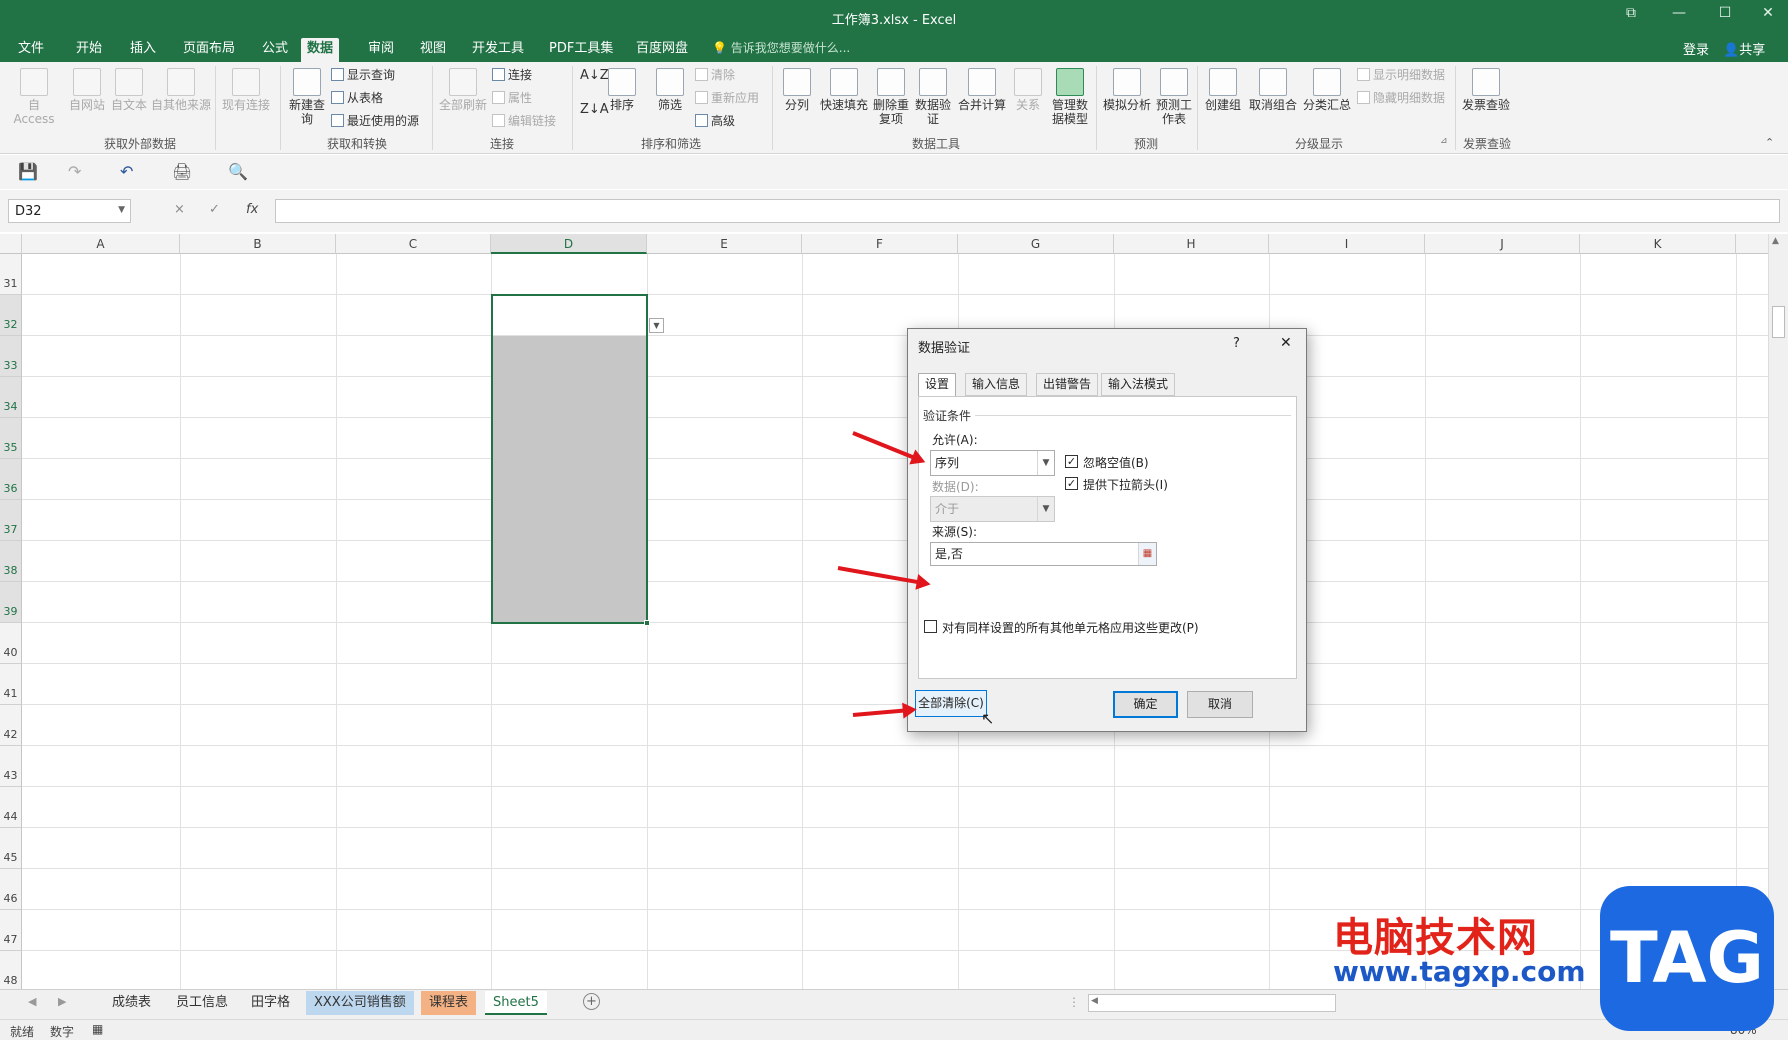 This screenshot has width=1788, height=1040. What do you see at coordinates (307, 97) in the screenshot?
I see `new-query-button: 新建查询` at bounding box center [307, 97].